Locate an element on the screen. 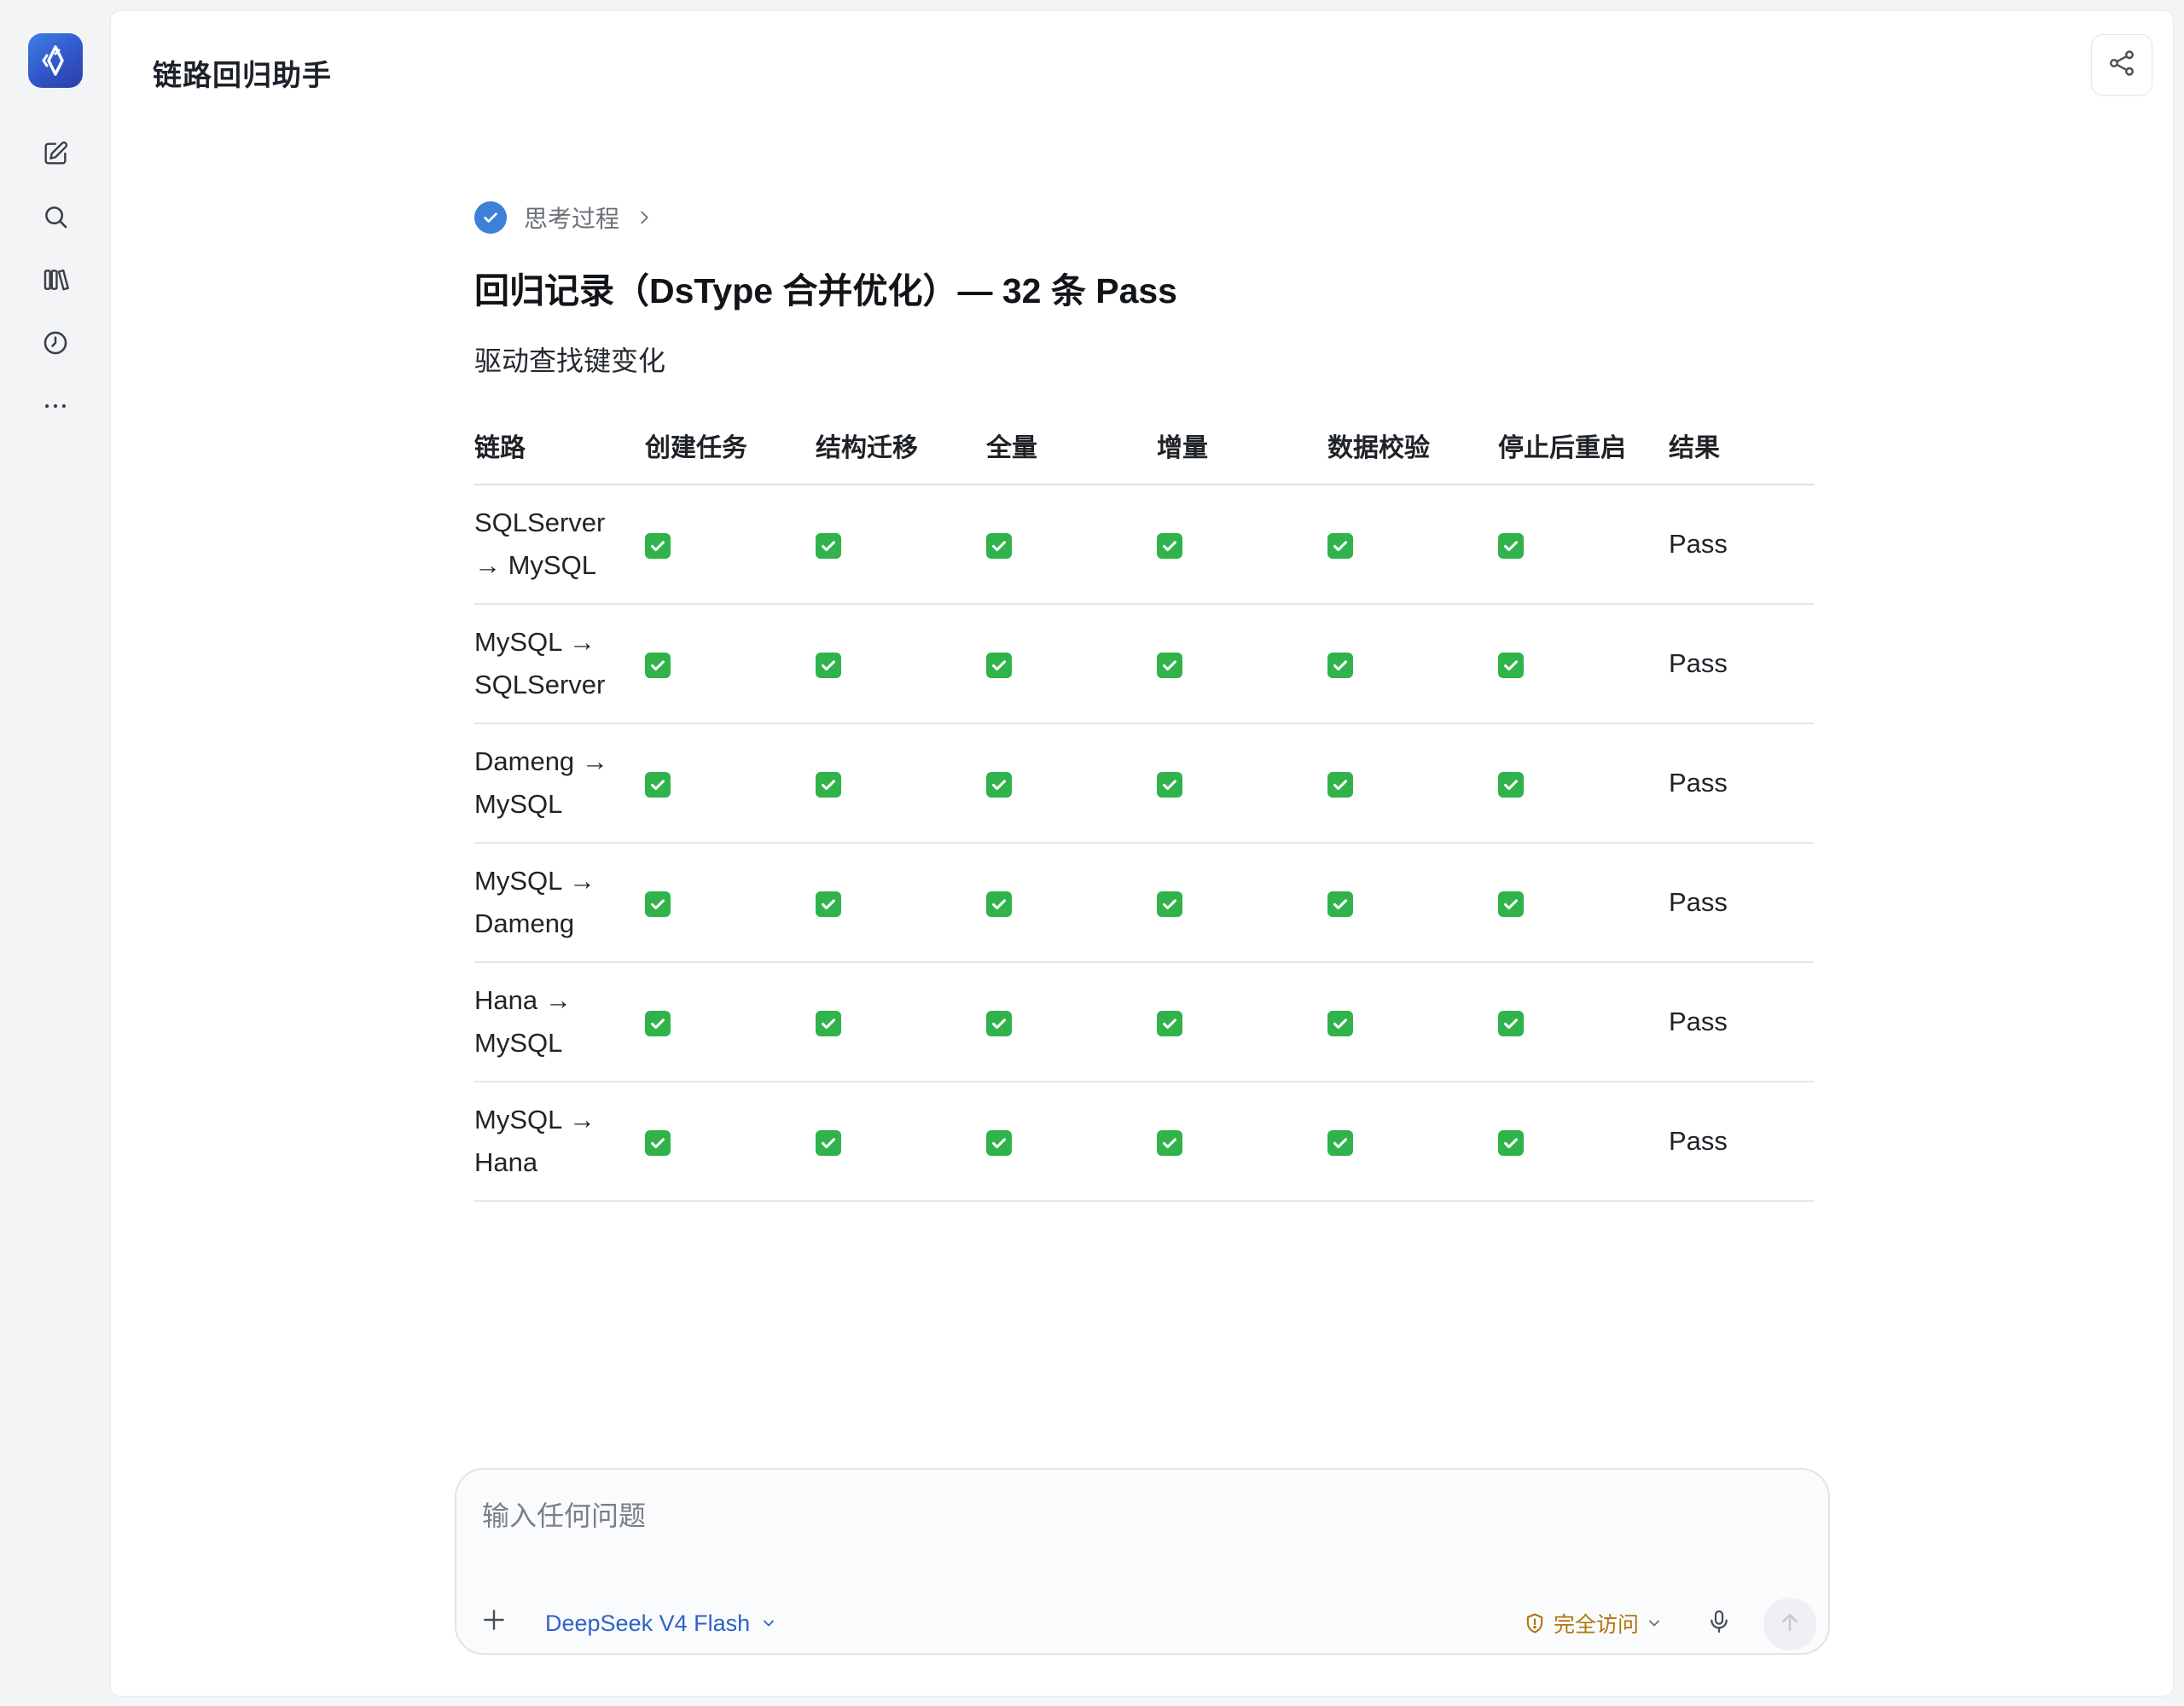 The height and width of the screenshot is (1706, 2184). model-label: DeepSeek V4 Flash is located at coordinates (648, 1623).